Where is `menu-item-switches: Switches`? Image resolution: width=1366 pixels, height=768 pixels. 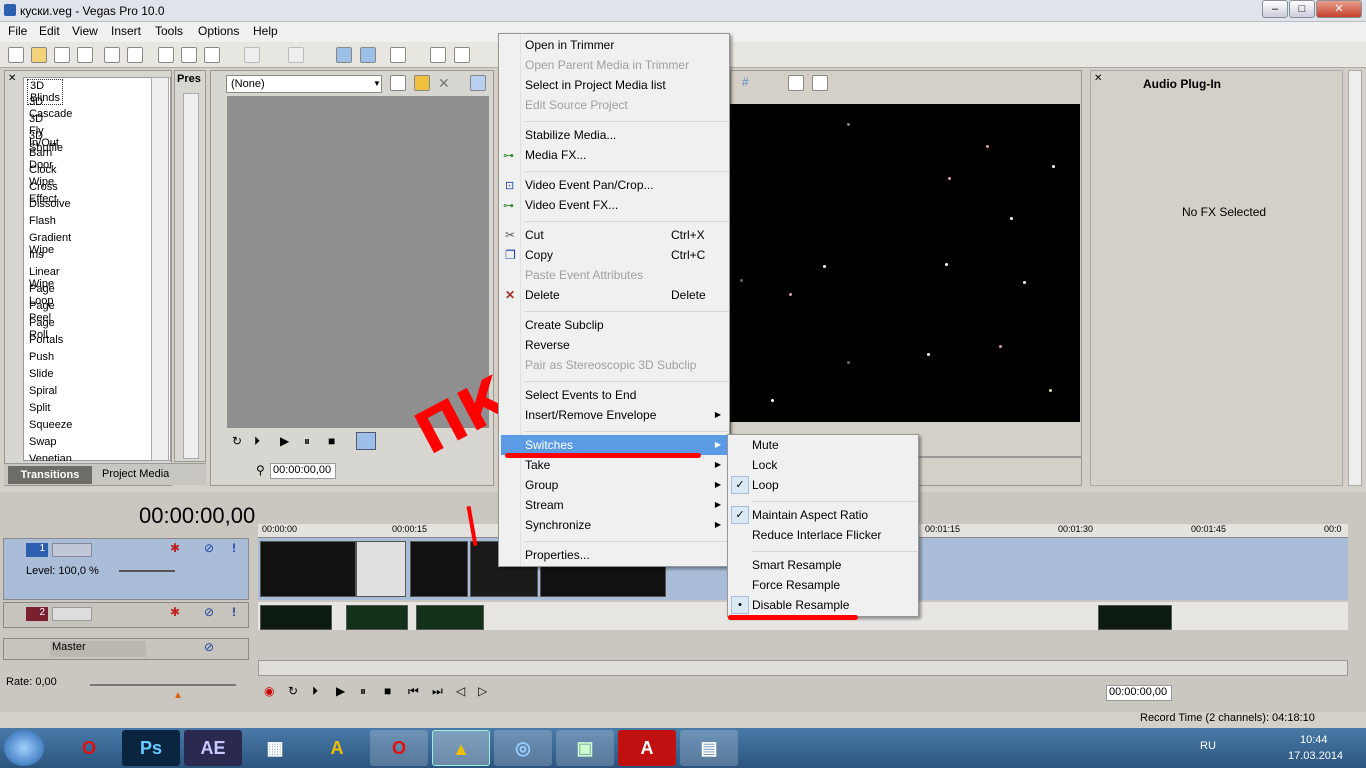
menu-item-switches: Switches is located at coordinates (549, 445).